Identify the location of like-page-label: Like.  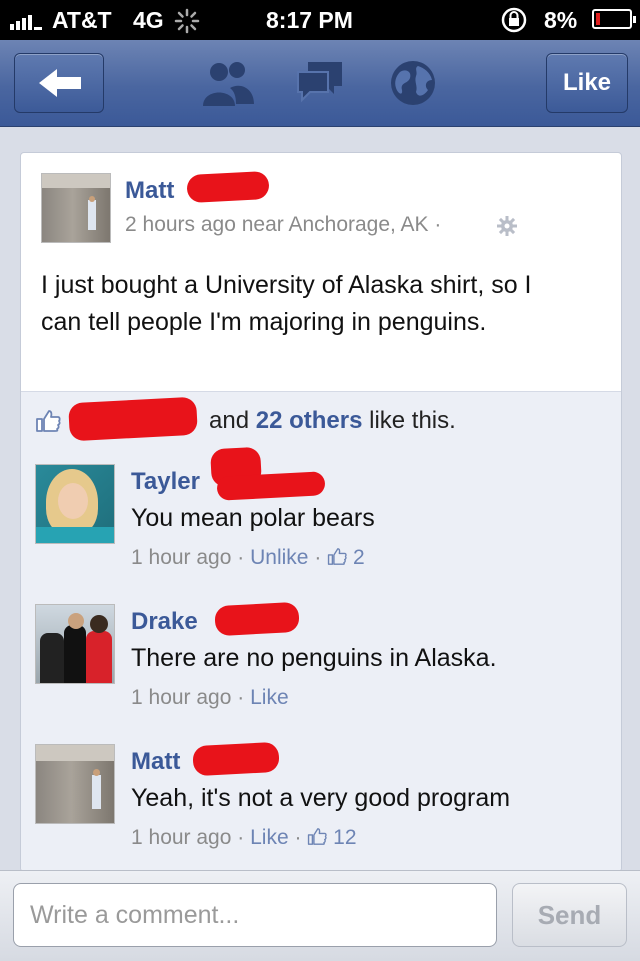
(587, 82).